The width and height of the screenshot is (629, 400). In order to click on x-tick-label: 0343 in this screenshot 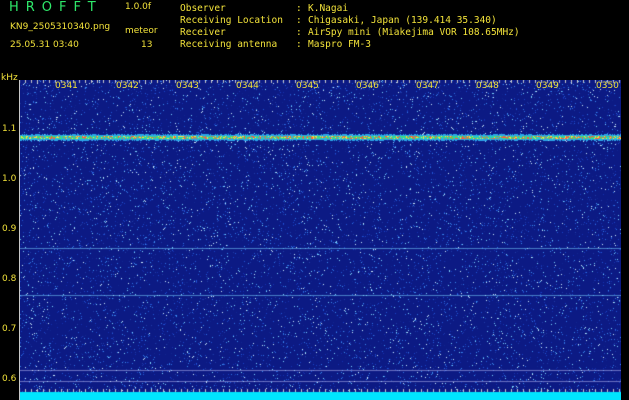, I will do `click(187, 86)`.